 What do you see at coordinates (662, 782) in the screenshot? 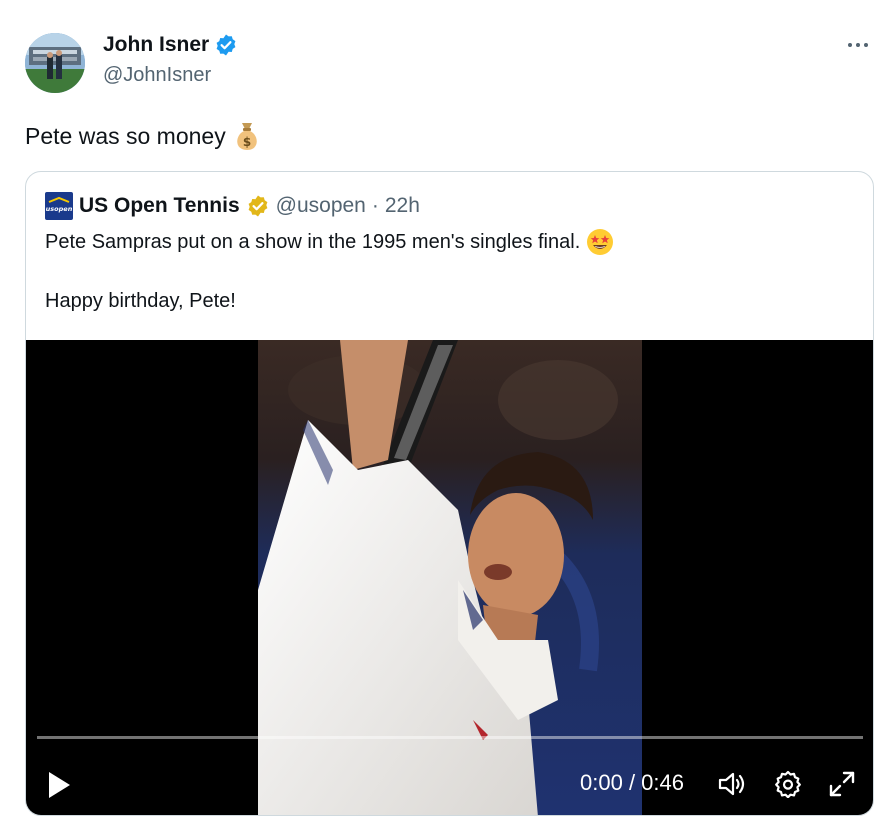
I see `video-duration: 0:46` at bounding box center [662, 782].